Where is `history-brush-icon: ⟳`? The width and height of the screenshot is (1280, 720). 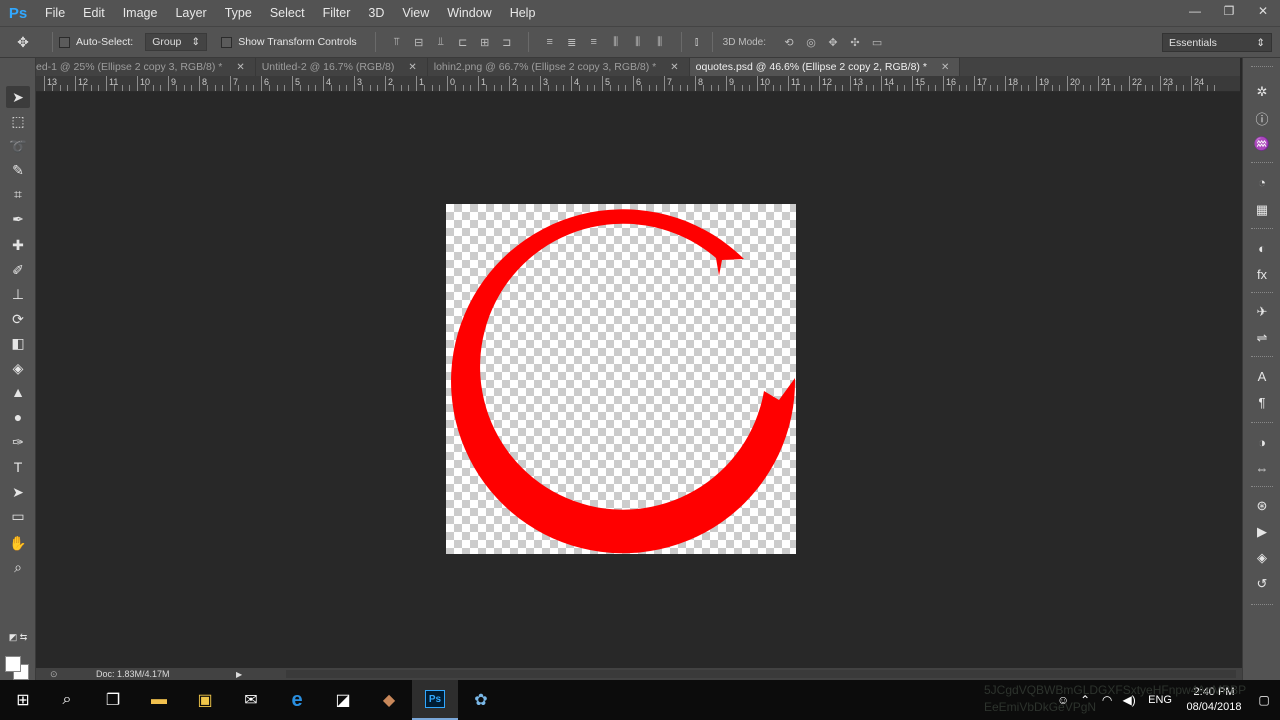 history-brush-icon: ⟳ is located at coordinates (18, 319).